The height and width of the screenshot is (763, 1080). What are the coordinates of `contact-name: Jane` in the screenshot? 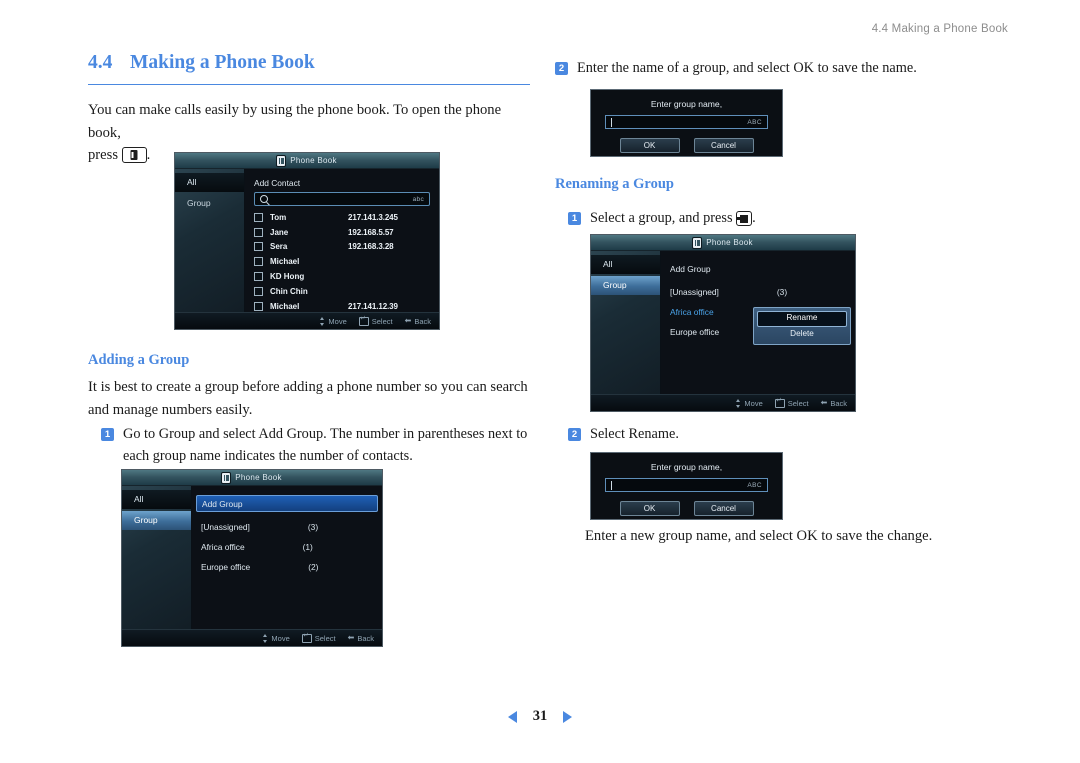 It's located at (279, 232).